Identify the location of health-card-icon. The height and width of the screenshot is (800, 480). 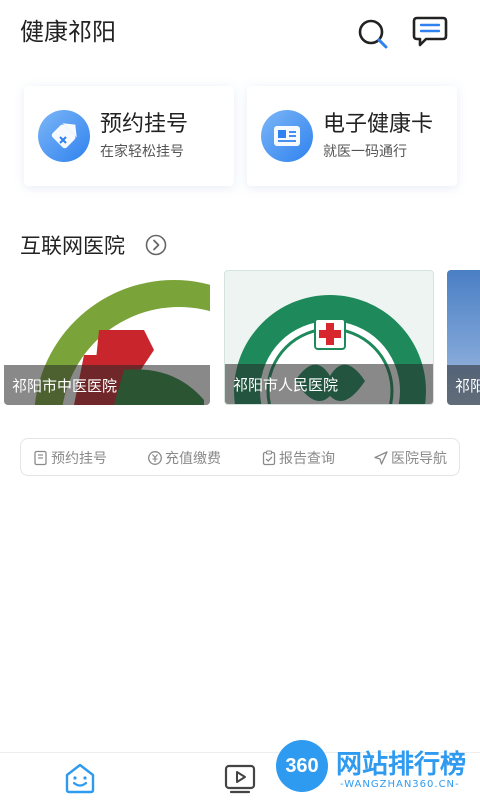
(287, 136).